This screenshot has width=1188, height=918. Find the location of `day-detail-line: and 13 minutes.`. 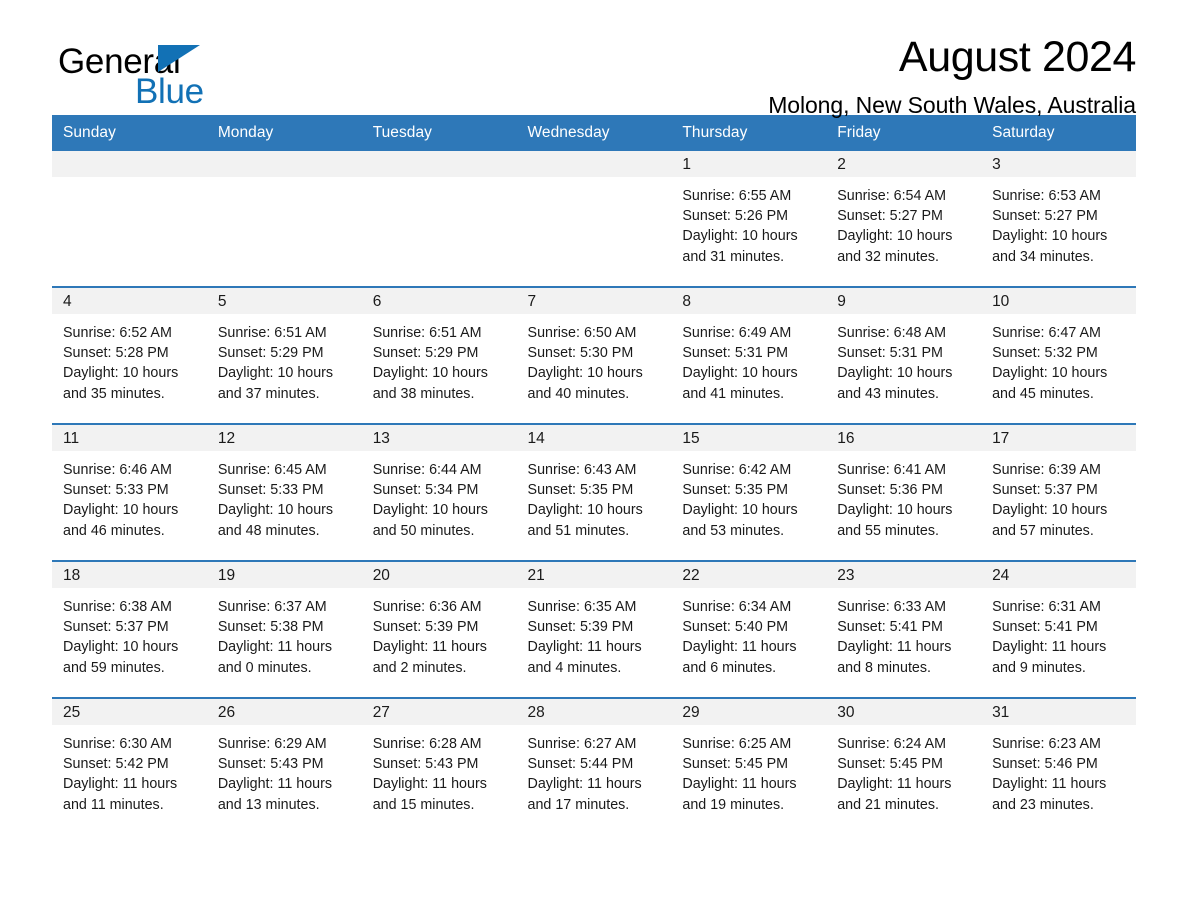

day-detail-line: and 13 minutes. is located at coordinates (268, 804).